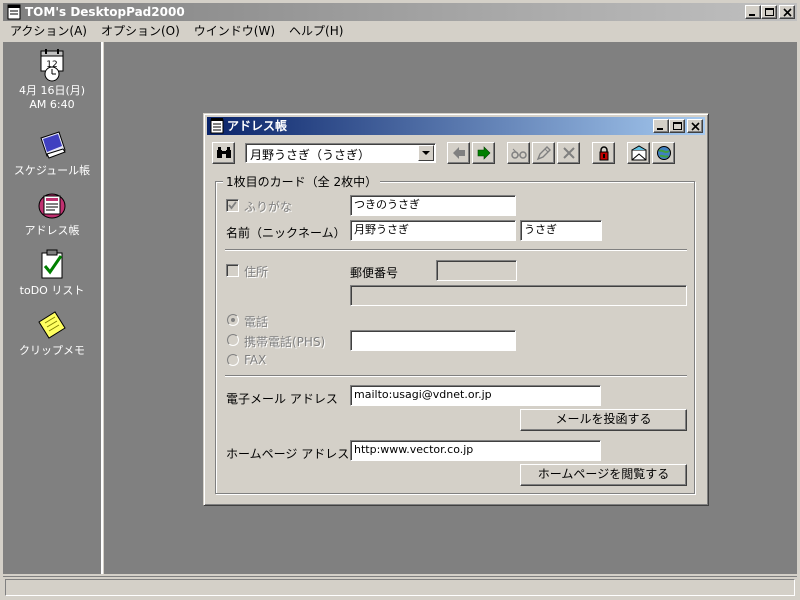 The height and width of the screenshot is (600, 800). Describe the element at coordinates (217, 126) in the screenshot. I see `address-book-small-icon` at that location.